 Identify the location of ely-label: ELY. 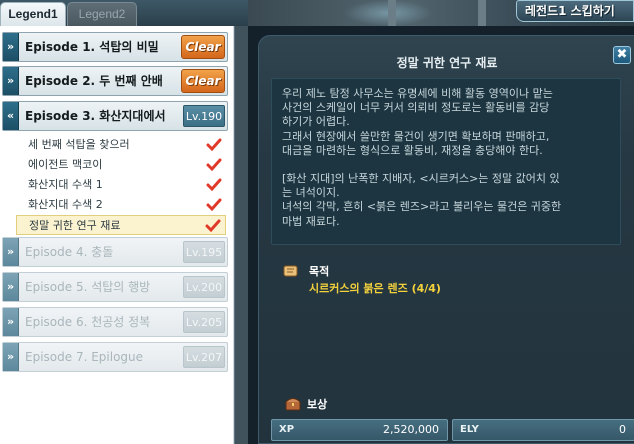
(469, 429).